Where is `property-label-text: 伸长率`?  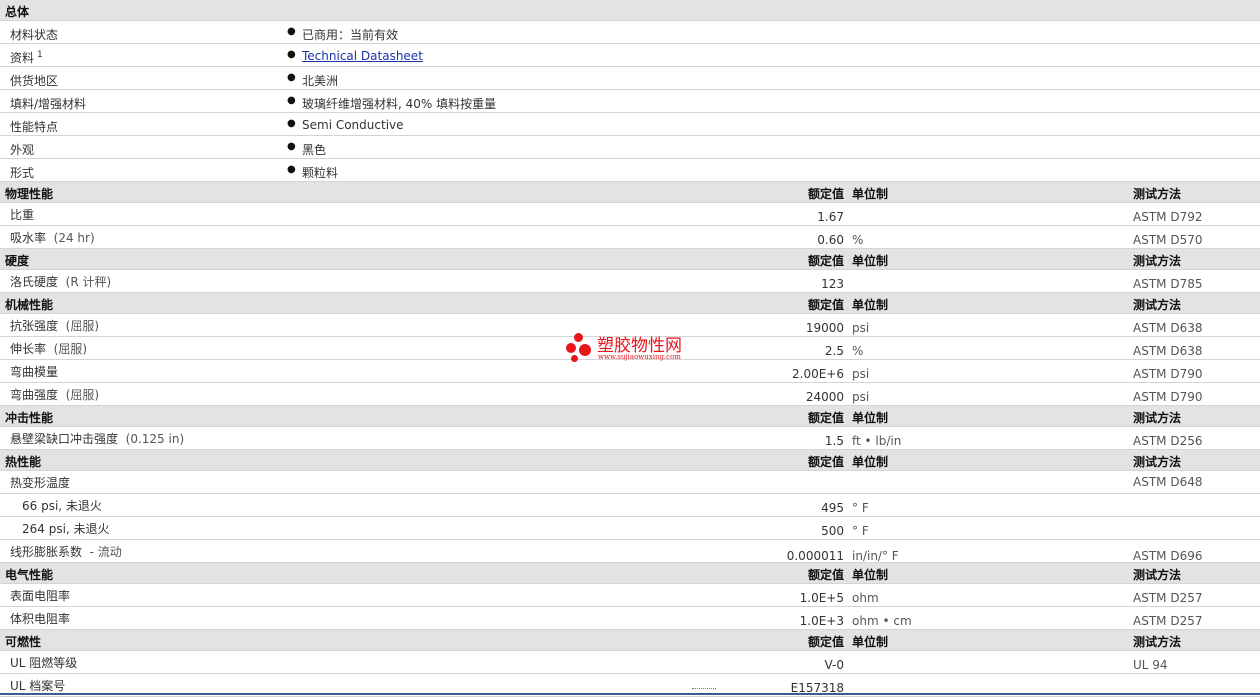
property-label-text: 伸长率 is located at coordinates (28, 349).